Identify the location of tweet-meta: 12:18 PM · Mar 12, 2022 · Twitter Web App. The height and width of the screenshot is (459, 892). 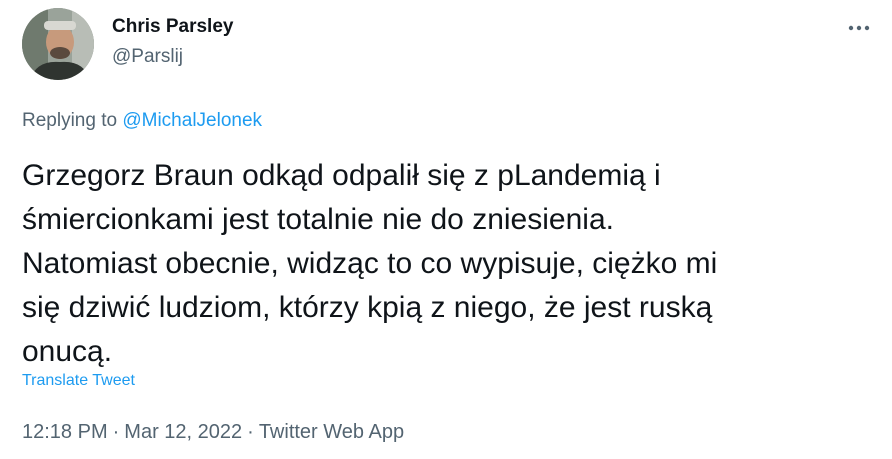
(213, 432).